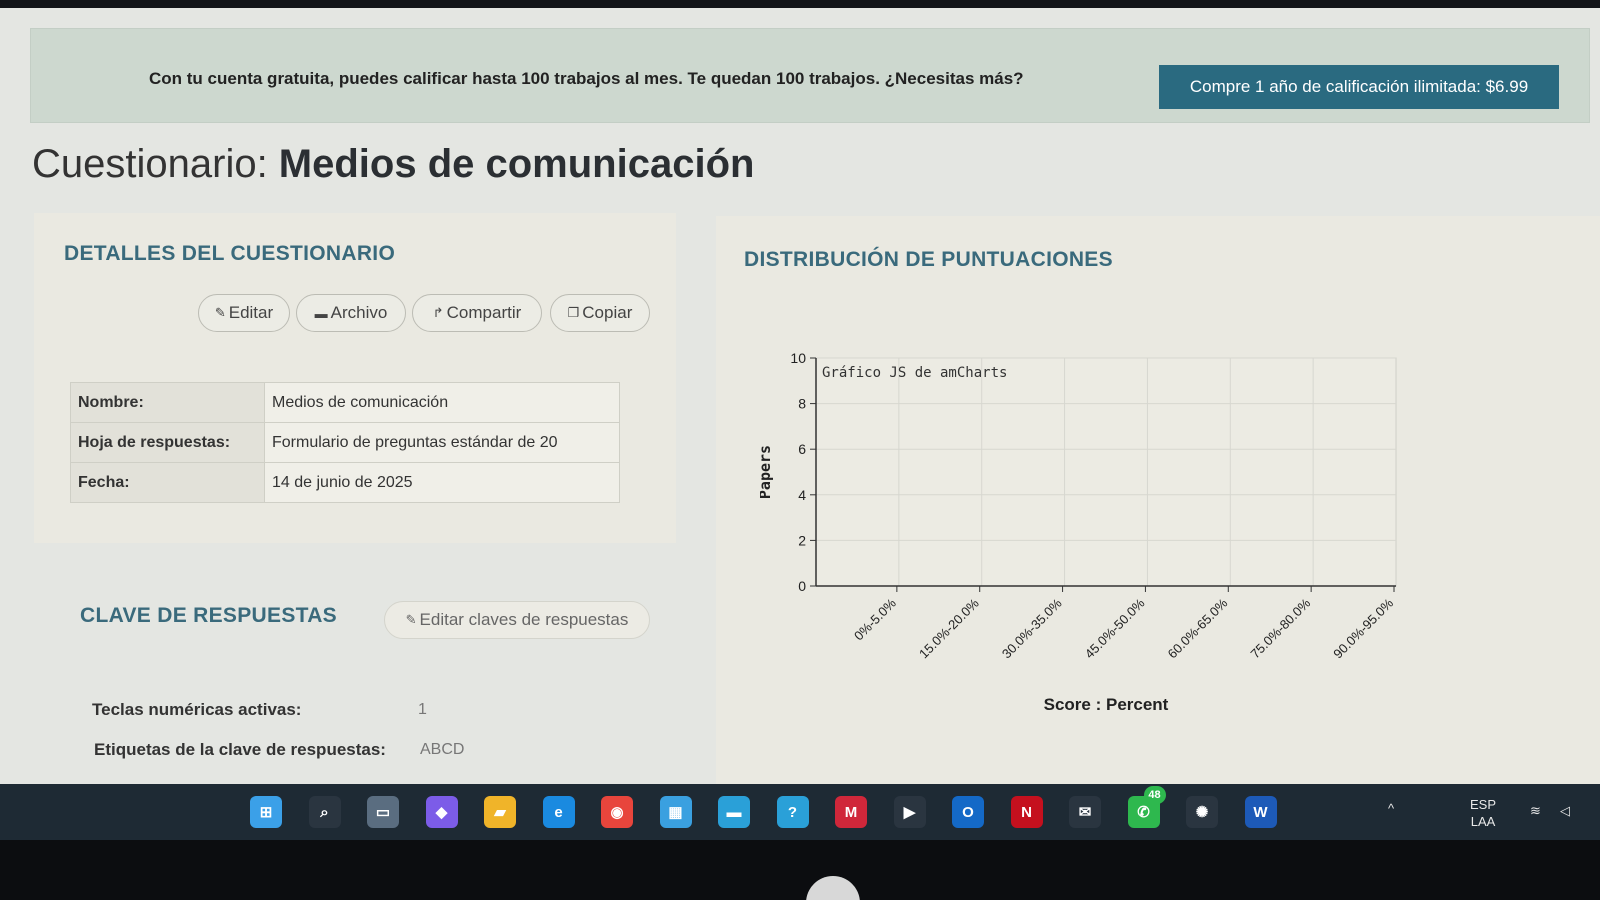 Image resolution: width=1600 pixels, height=900 pixels. I want to click on answer-labels-value: ABCD, so click(442, 749).